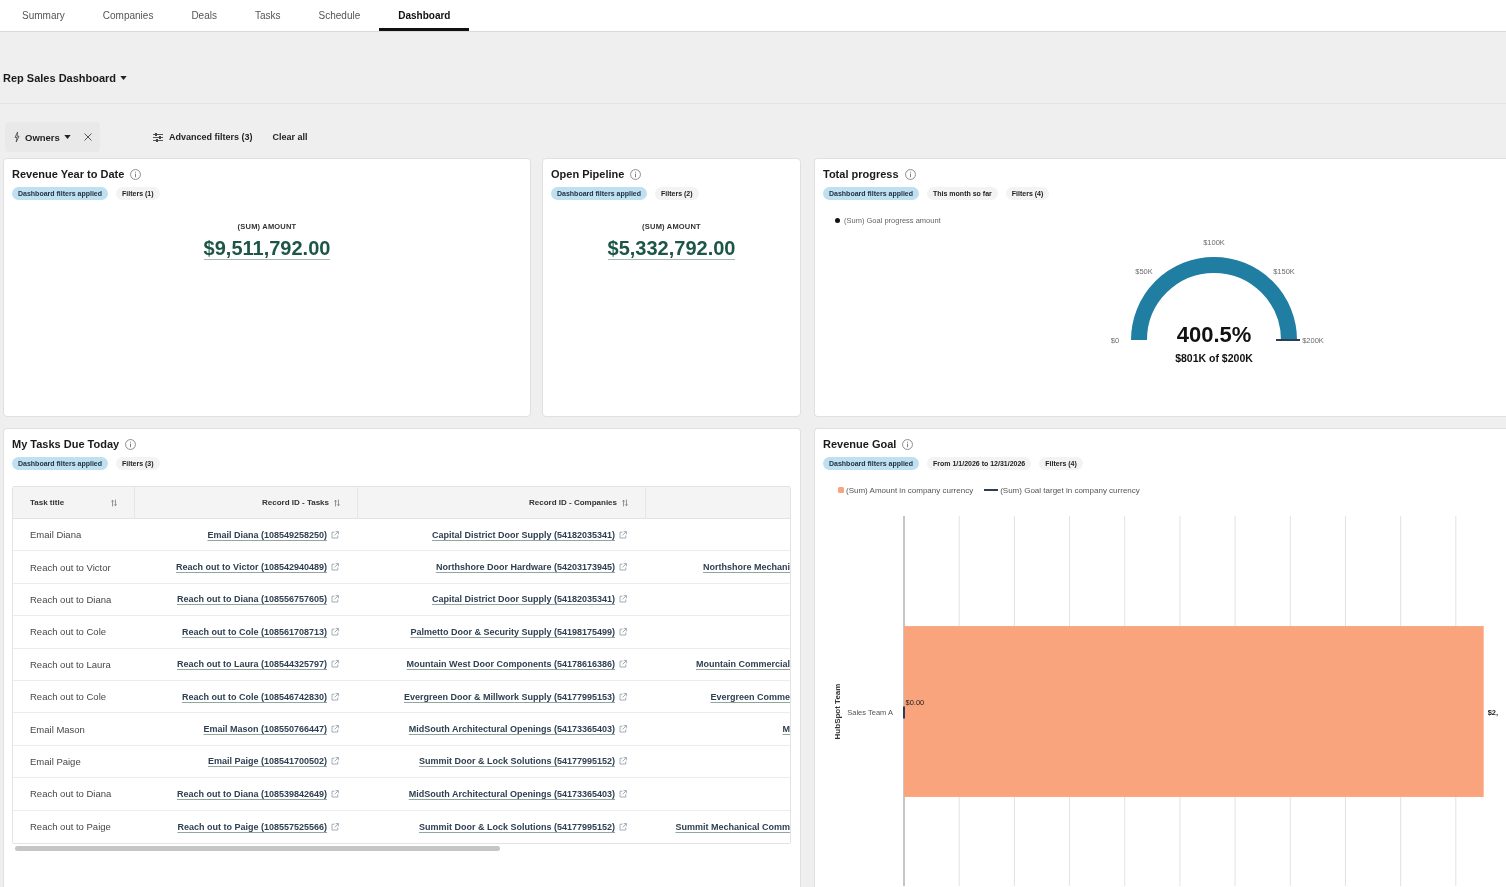 This screenshot has width=1506, height=887. I want to click on table-cell-text: Email Mason, so click(57, 729).